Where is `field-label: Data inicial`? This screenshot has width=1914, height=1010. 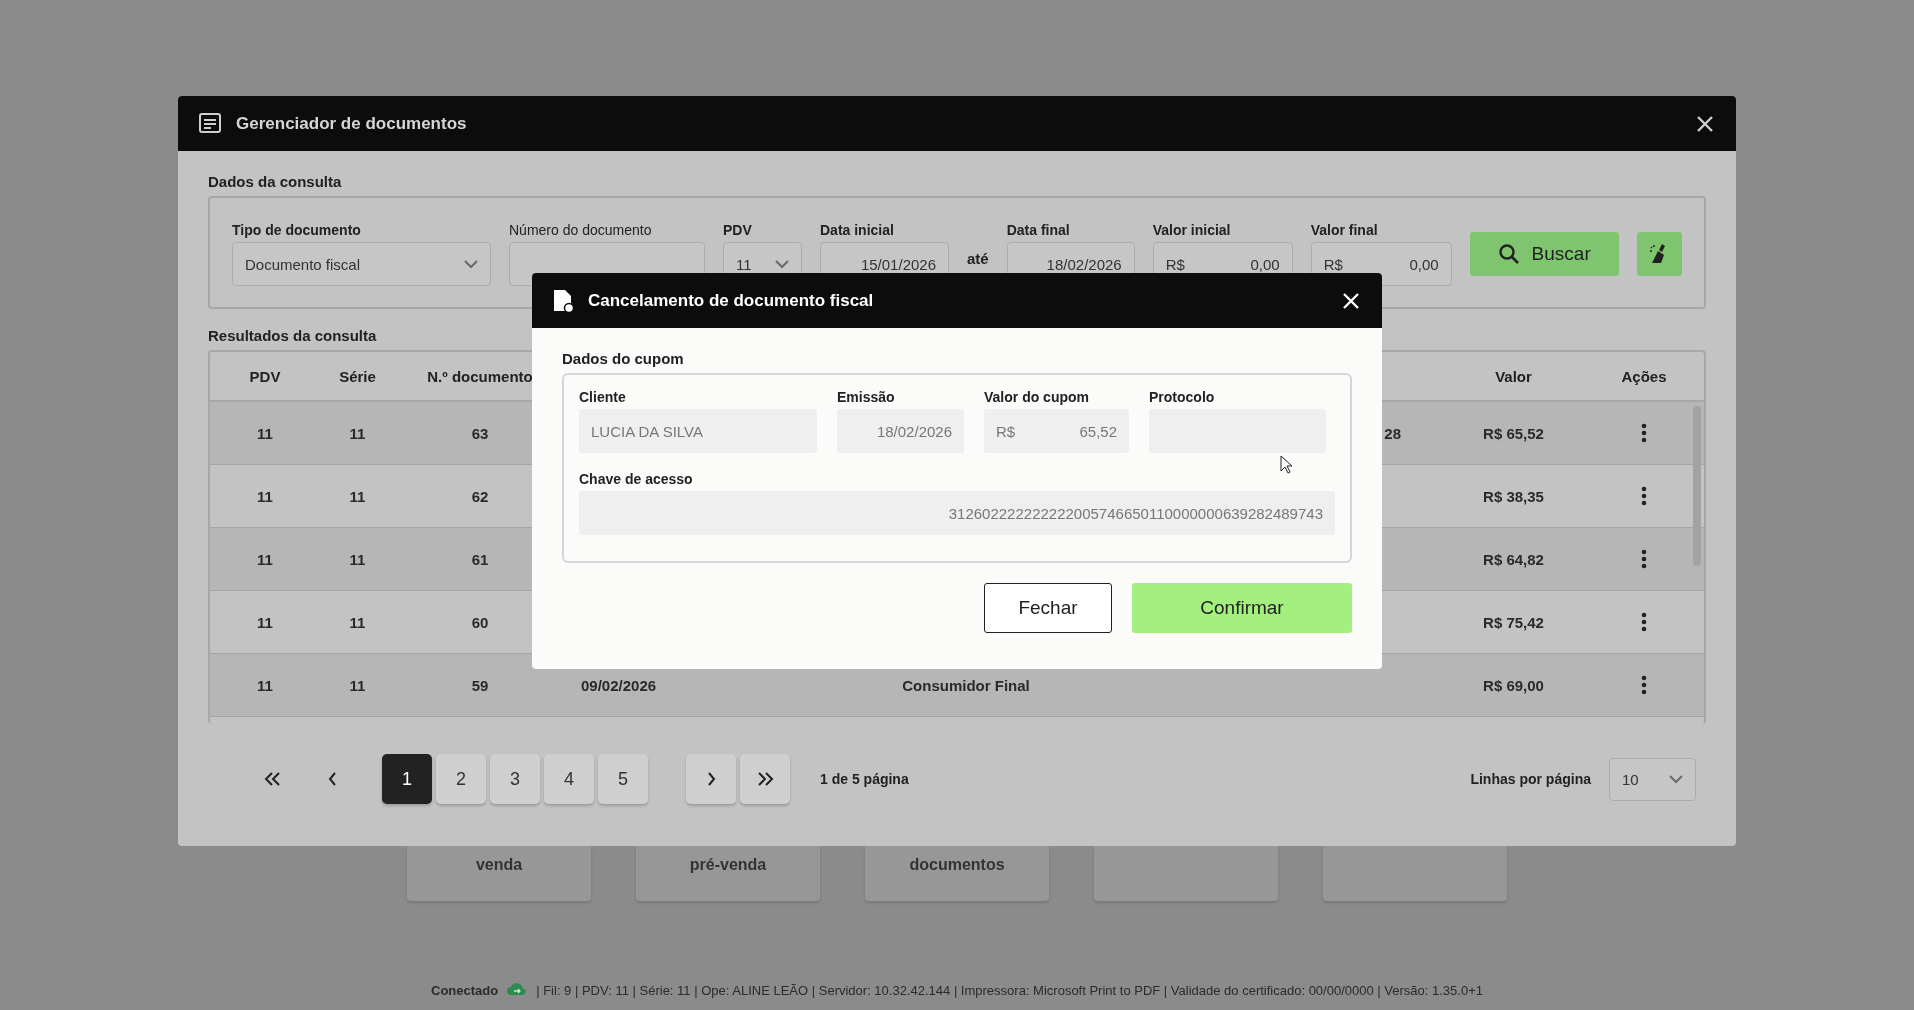 field-label: Data inicial is located at coordinates (857, 230).